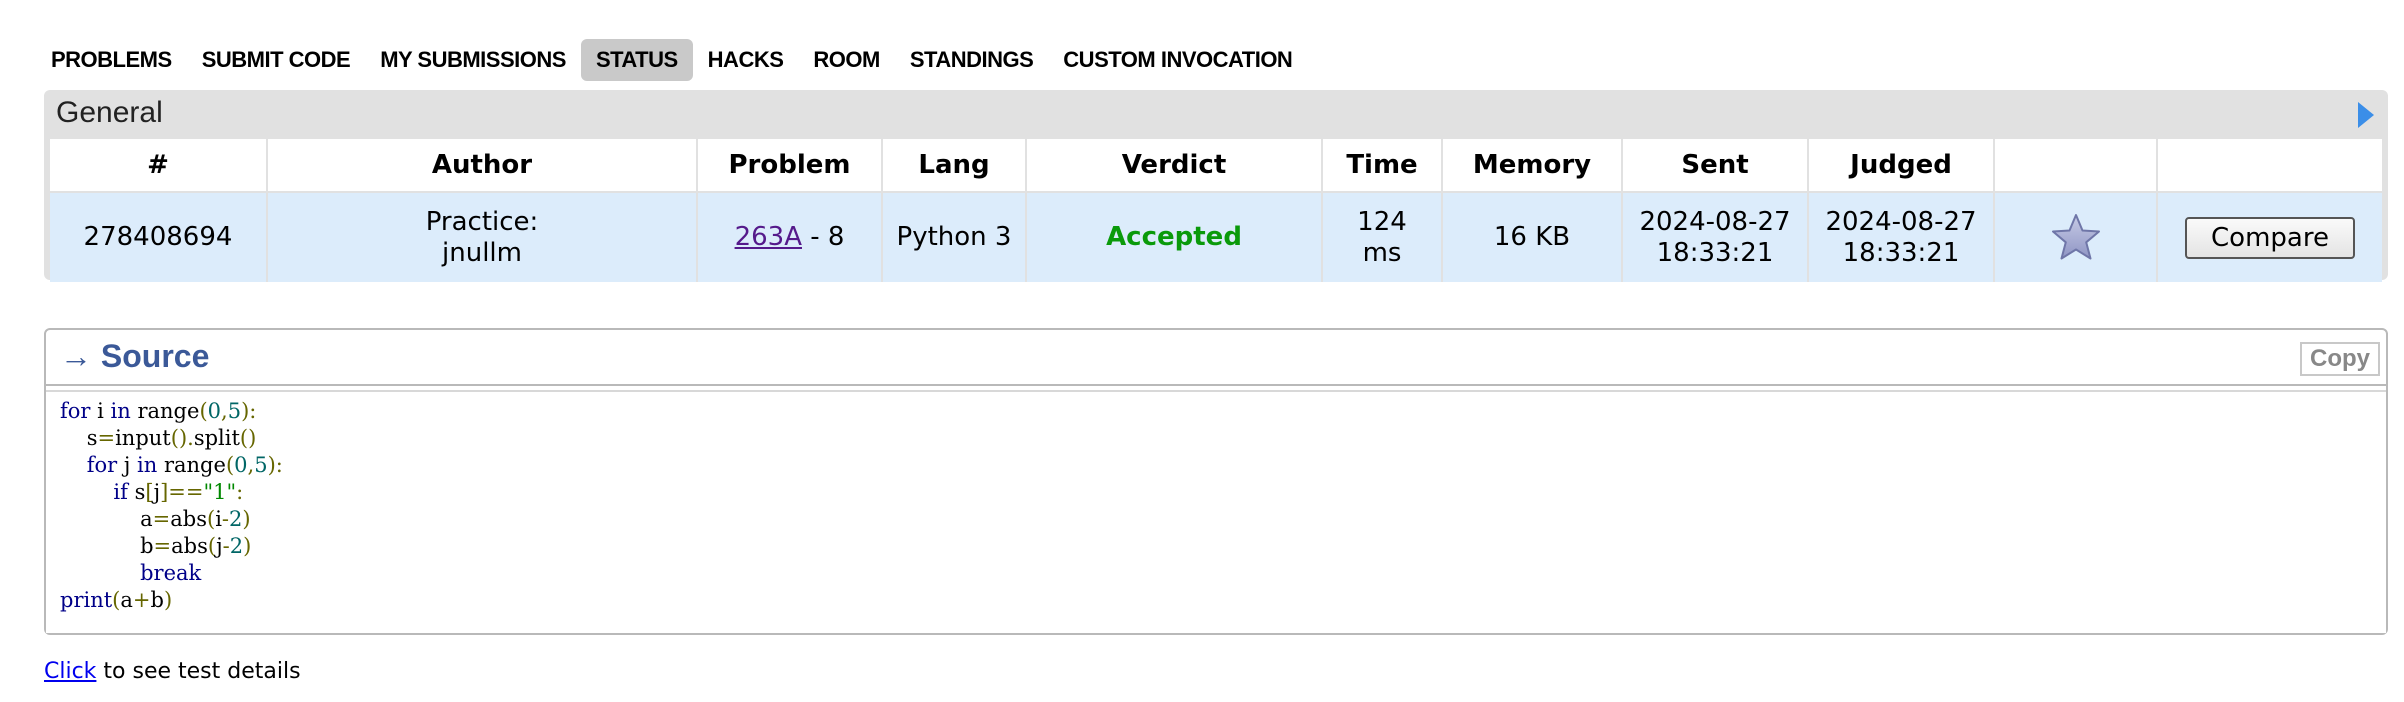  I want to click on problem-link: 263A, so click(768, 237).